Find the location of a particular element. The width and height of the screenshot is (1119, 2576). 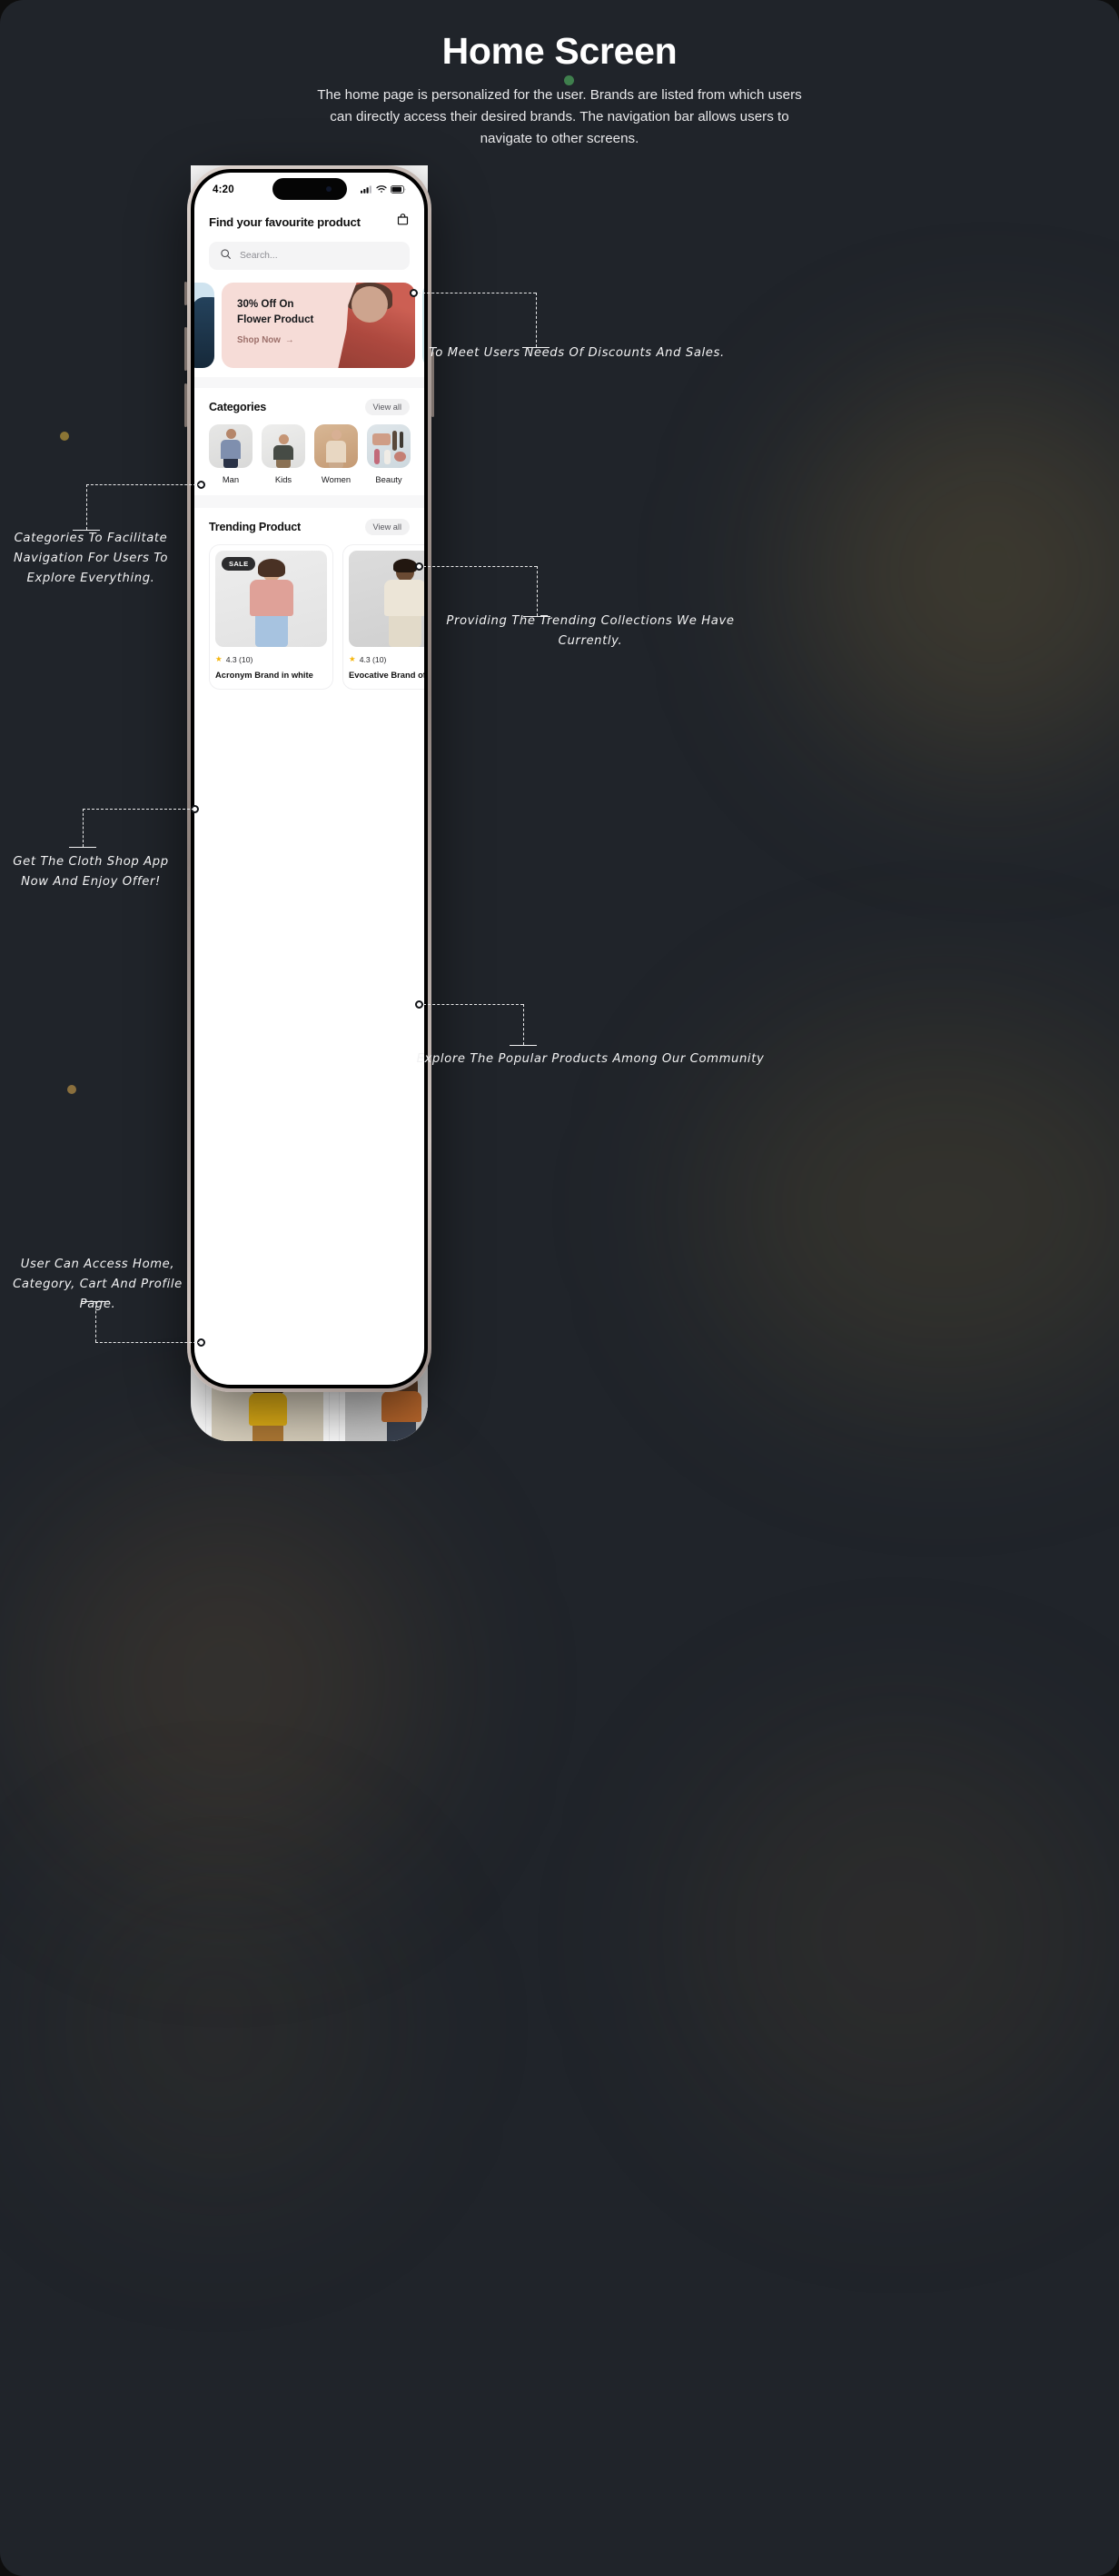

product-card: SALE ★ 4.3 (10) Acronym Brand in white is located at coordinates (271, 617).